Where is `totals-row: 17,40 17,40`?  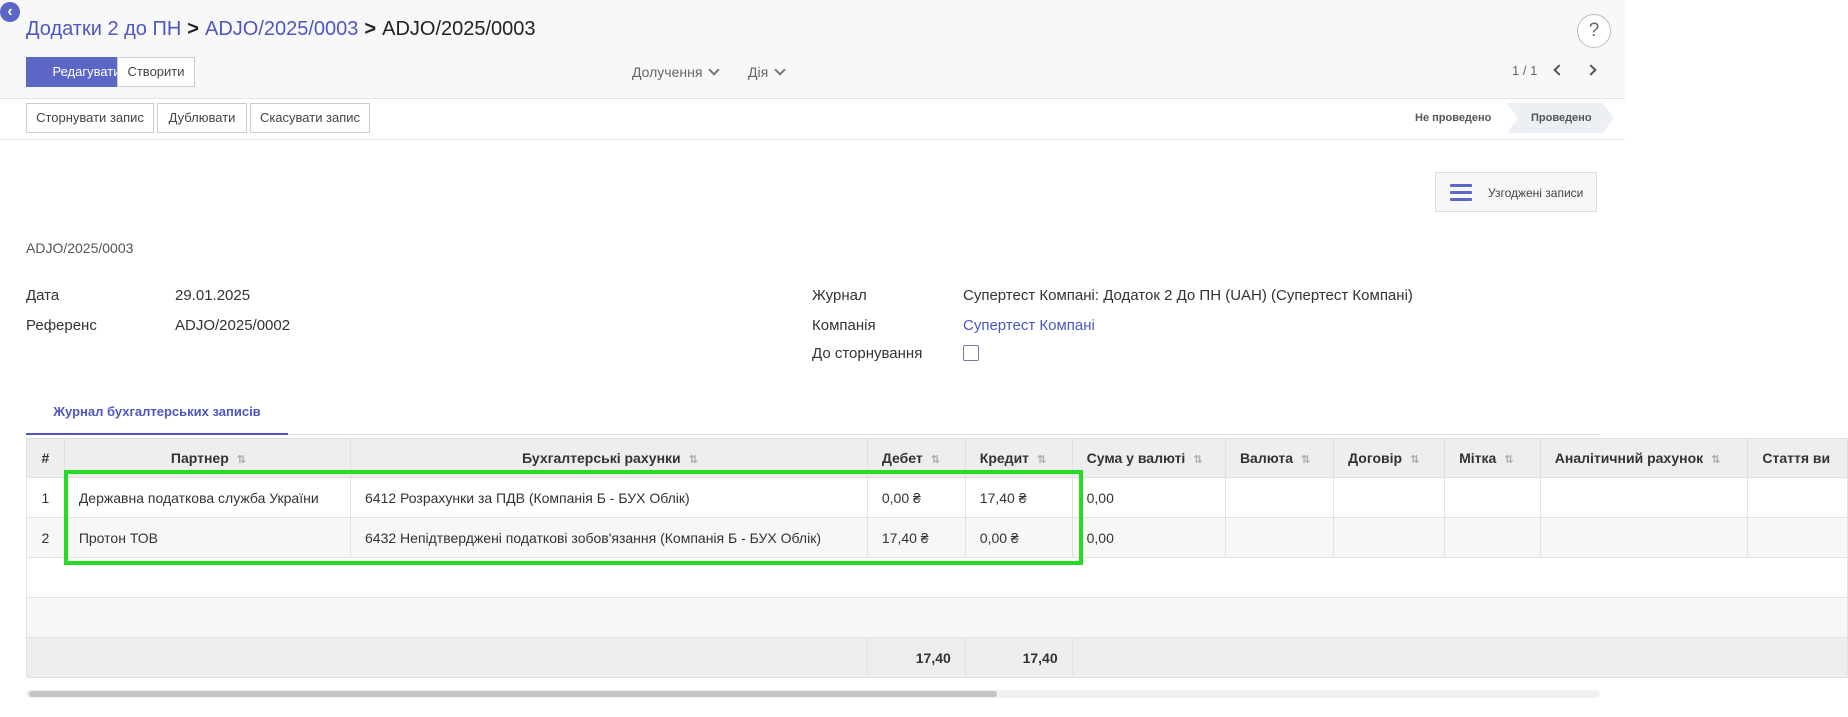
totals-row: 17,40 17,40 is located at coordinates (937, 657).